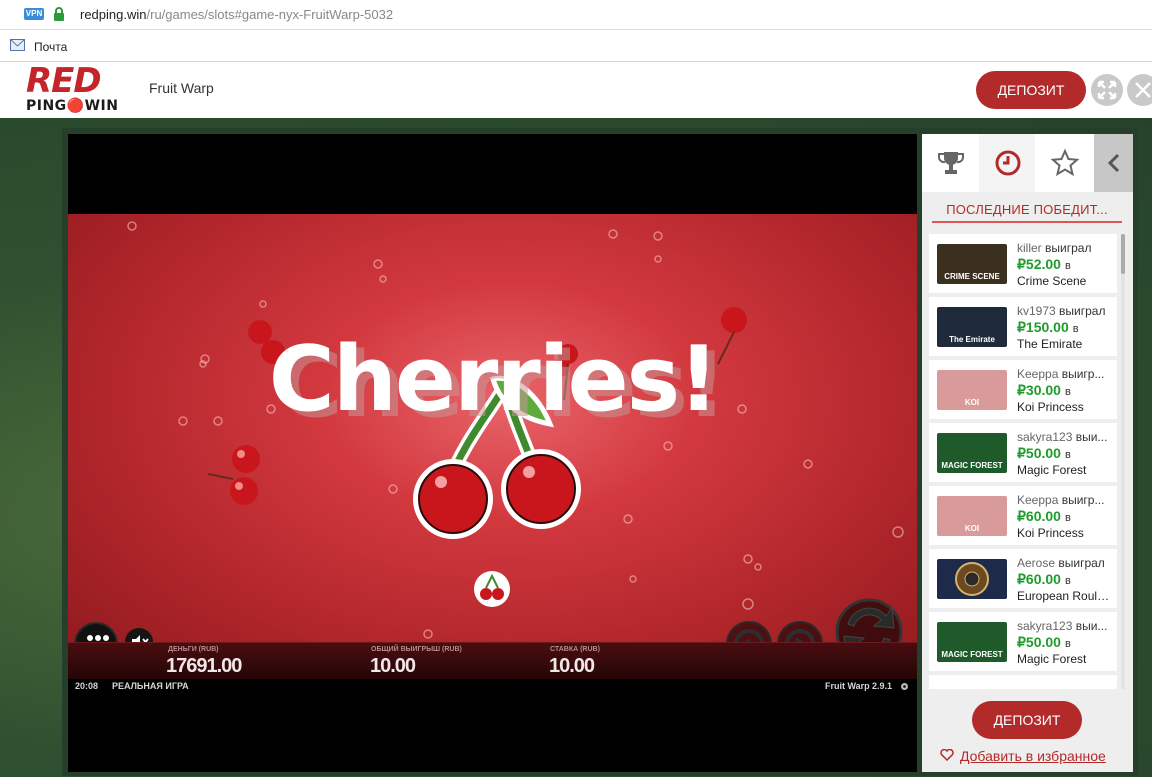 This screenshot has height=777, width=1152. Describe the element at coordinates (1044, 264) in the screenshot. I see `winner-amount: ₽52.00 в` at that location.